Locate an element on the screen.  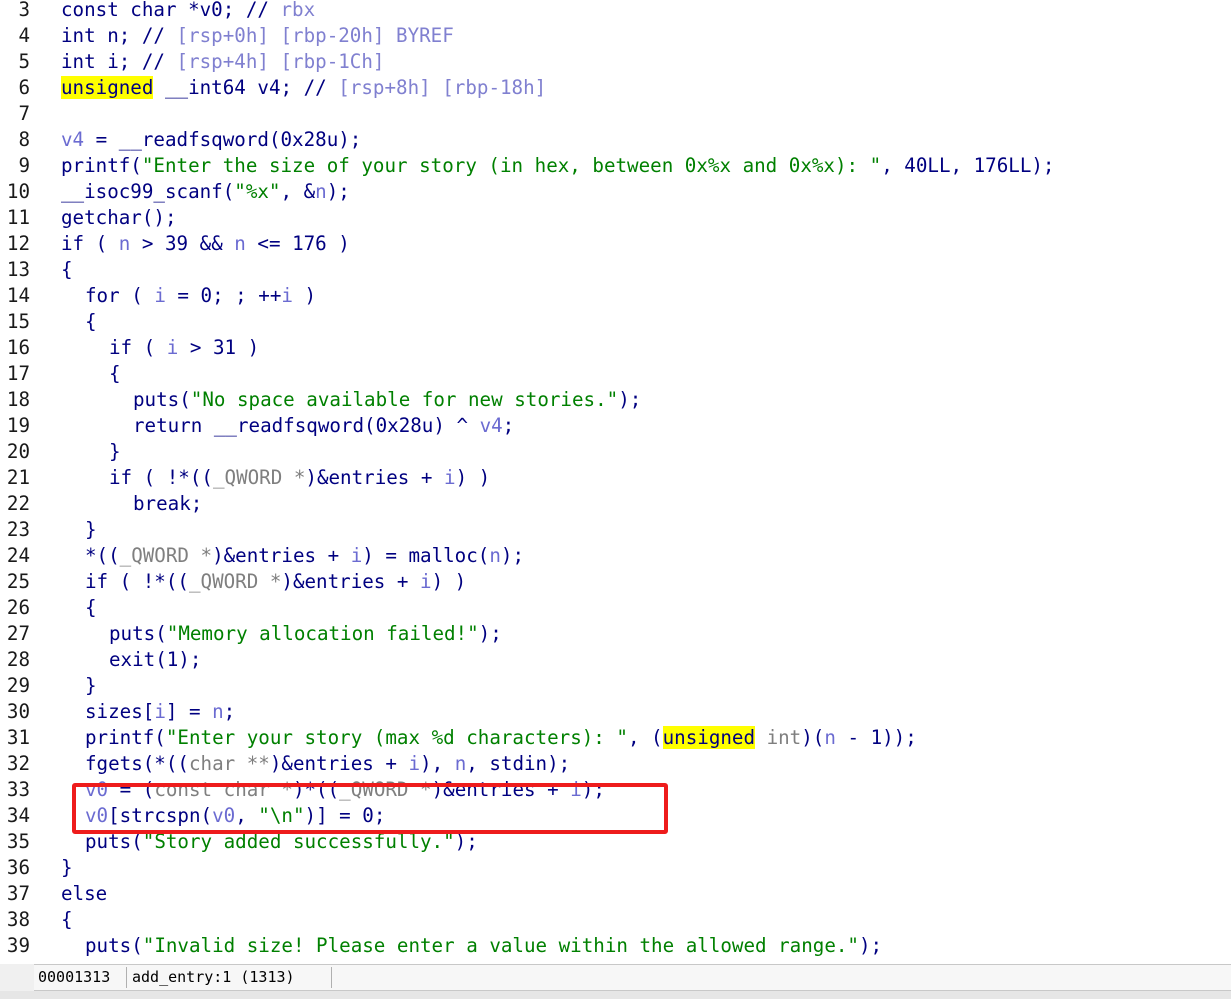
code-token: "Enter your story (max %d characters): " is located at coordinates (396, 737).